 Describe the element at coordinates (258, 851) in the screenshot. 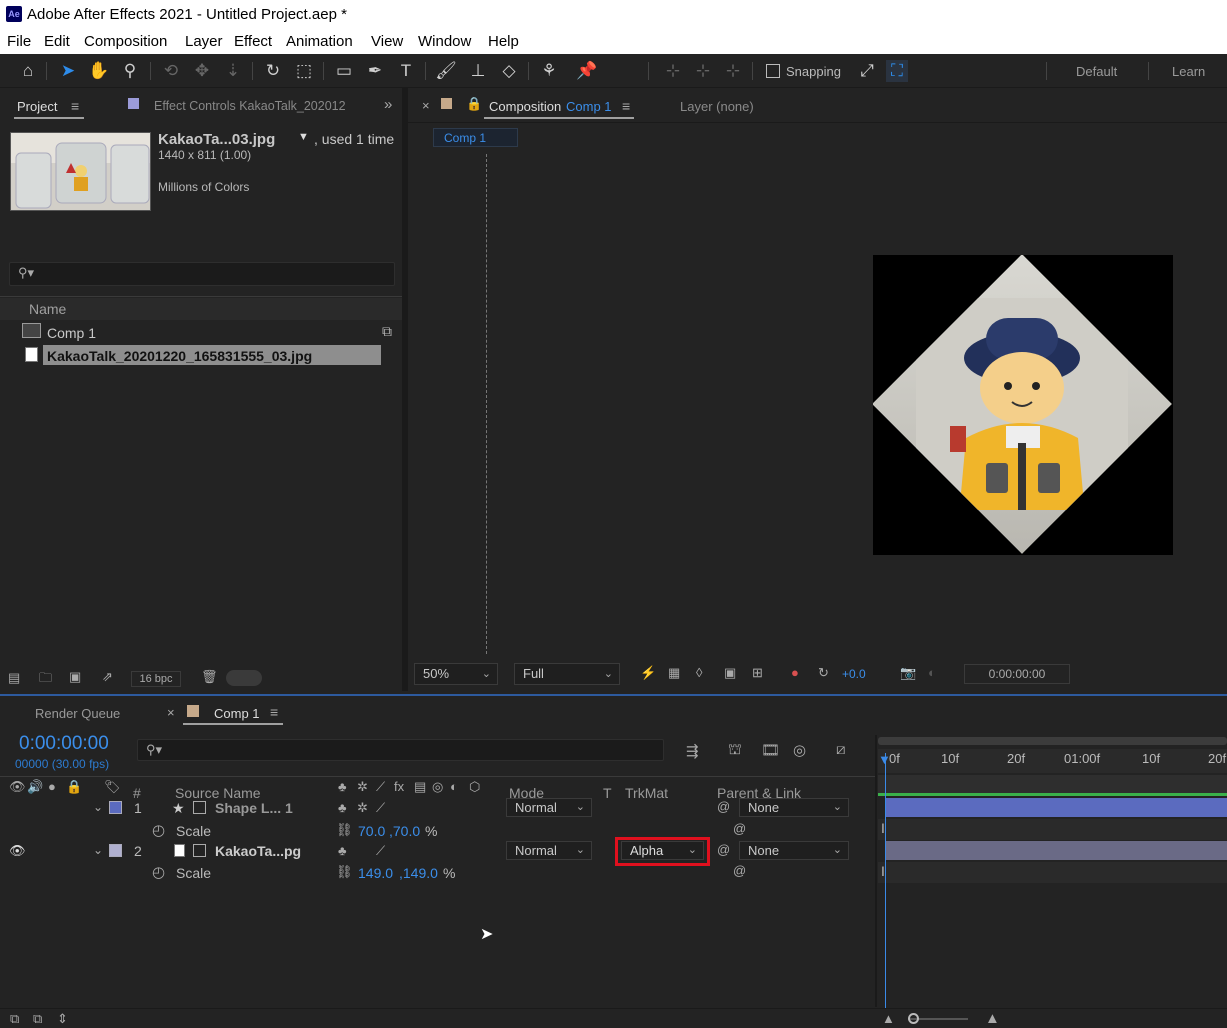

I see `layer-name: KakaoTa...pg` at that location.